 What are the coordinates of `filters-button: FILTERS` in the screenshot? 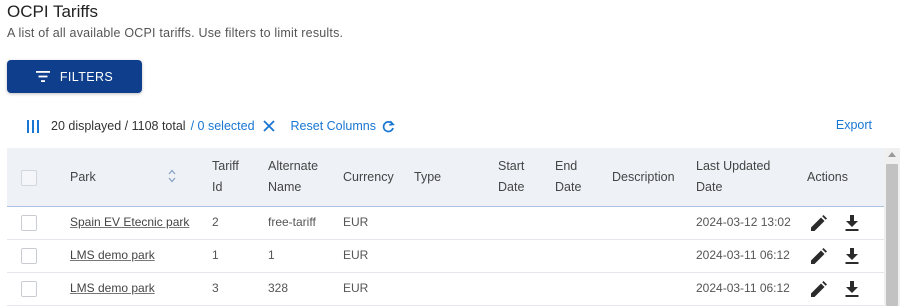 It's located at (74, 76).